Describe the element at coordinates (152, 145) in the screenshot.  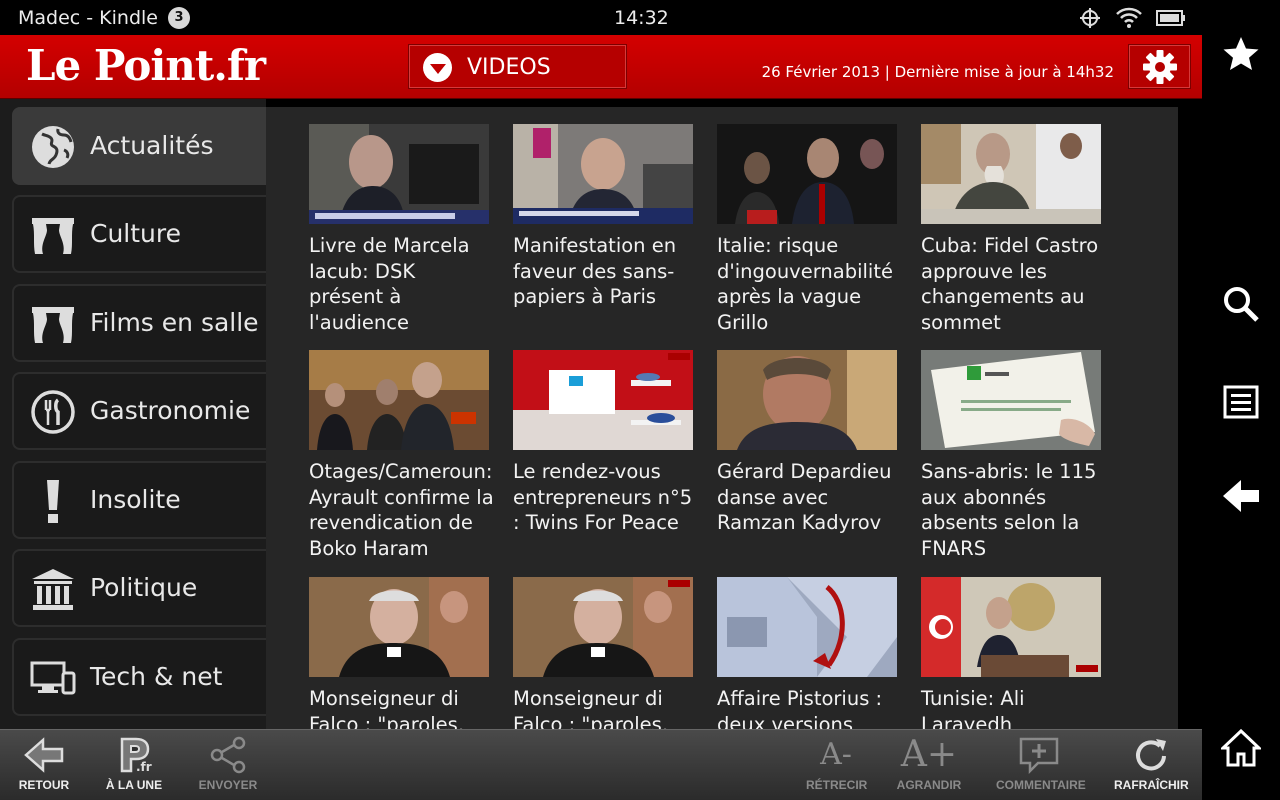
I see `sidebar-item-label: Actualités` at that location.